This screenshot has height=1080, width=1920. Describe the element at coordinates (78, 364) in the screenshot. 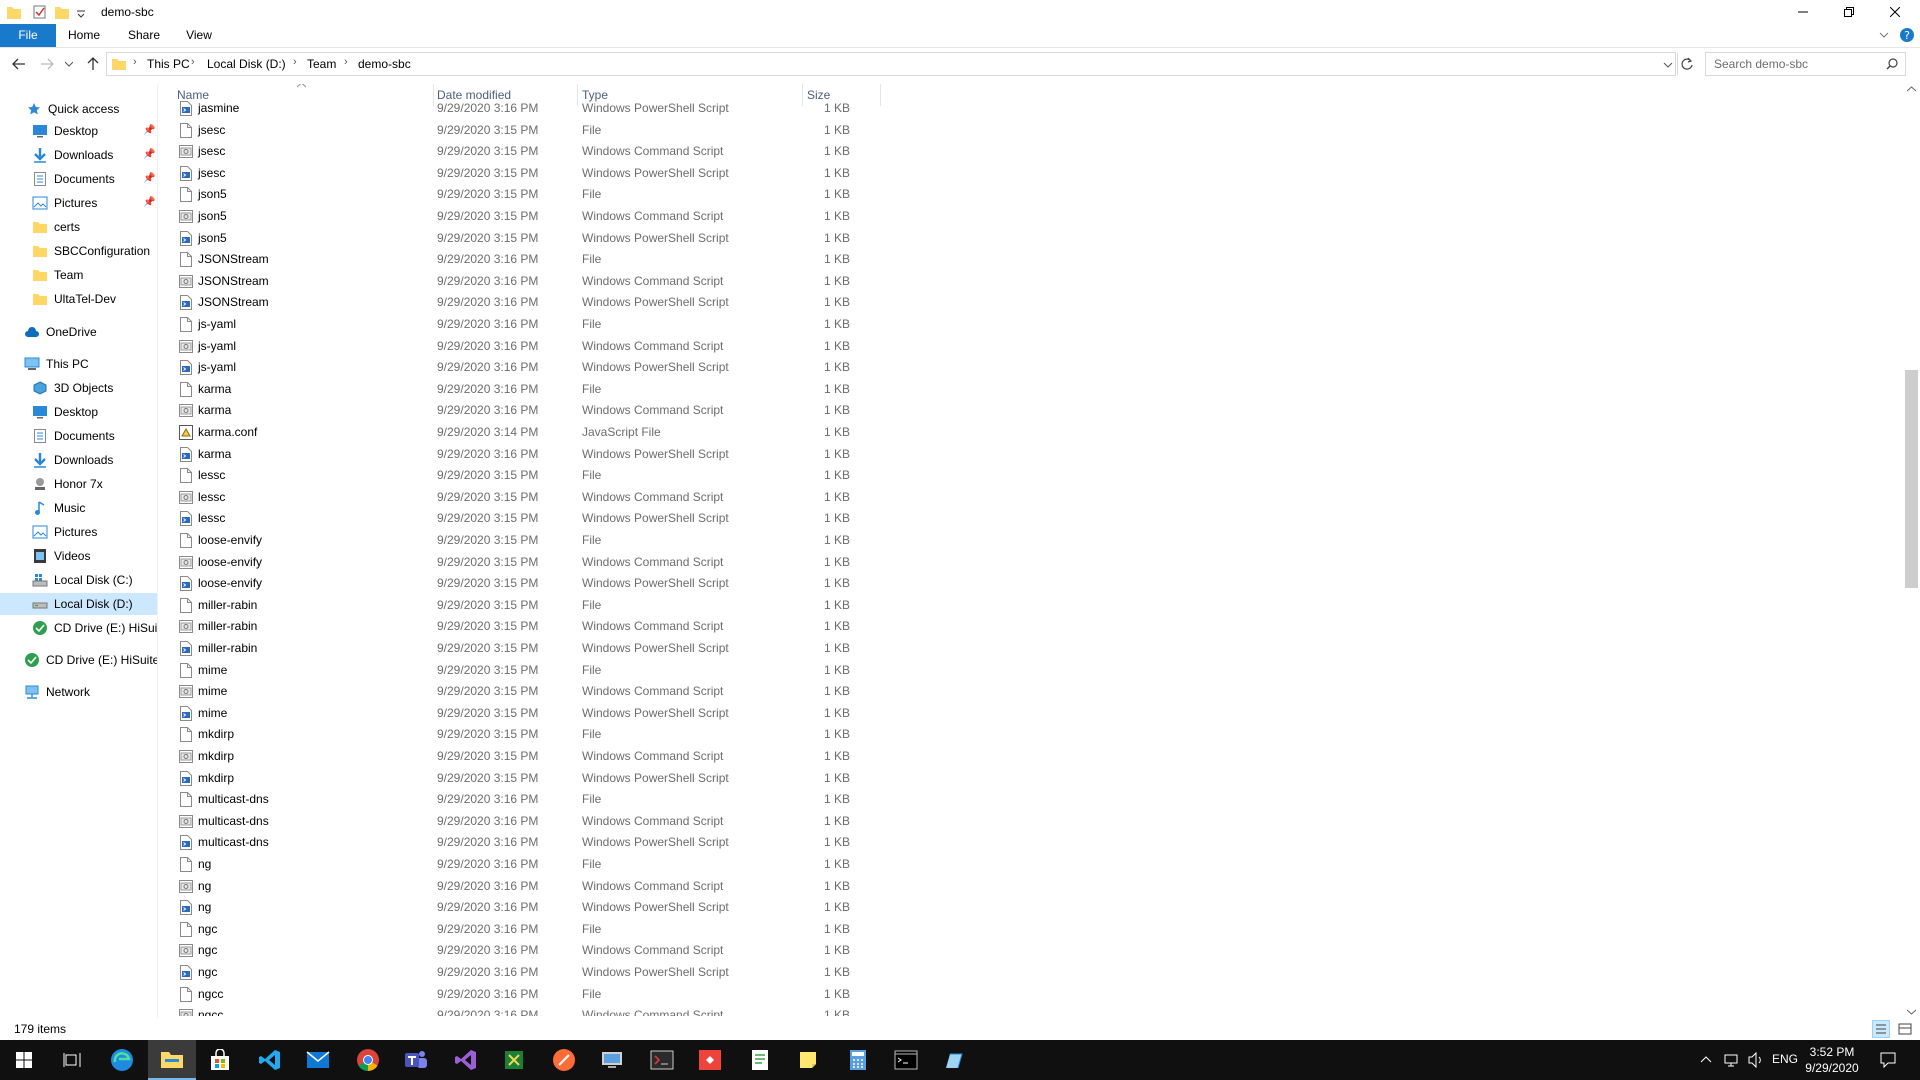

I see `nav-this-pc: This PC` at that location.